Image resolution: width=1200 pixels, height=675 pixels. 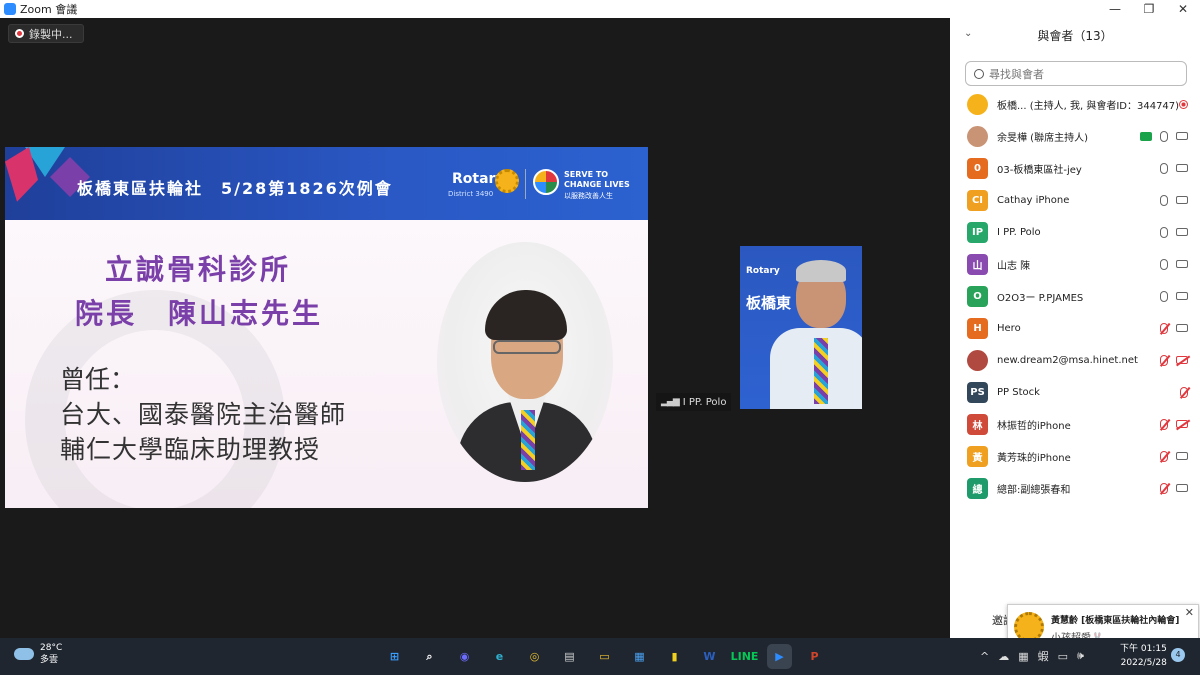 What do you see at coordinates (600, 9) in the screenshot?
I see `window-titlebar: Zoom 會議 — ❐ ✕` at bounding box center [600, 9].